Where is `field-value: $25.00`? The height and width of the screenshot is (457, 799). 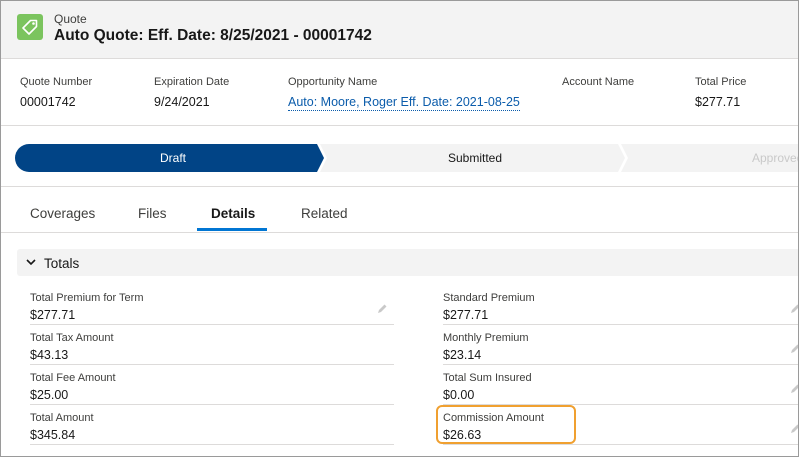
field-value: $25.00 is located at coordinates (49, 395).